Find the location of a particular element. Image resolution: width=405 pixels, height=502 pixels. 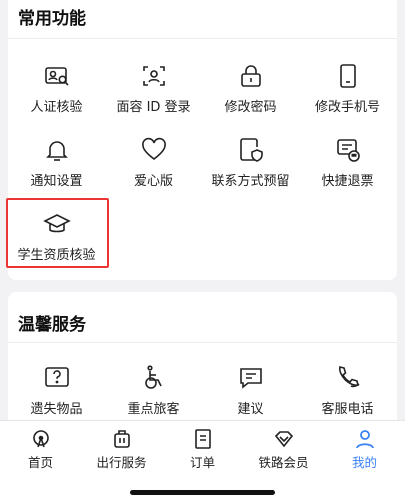

customer-service-button: 客服电话 is located at coordinates (347, 390).